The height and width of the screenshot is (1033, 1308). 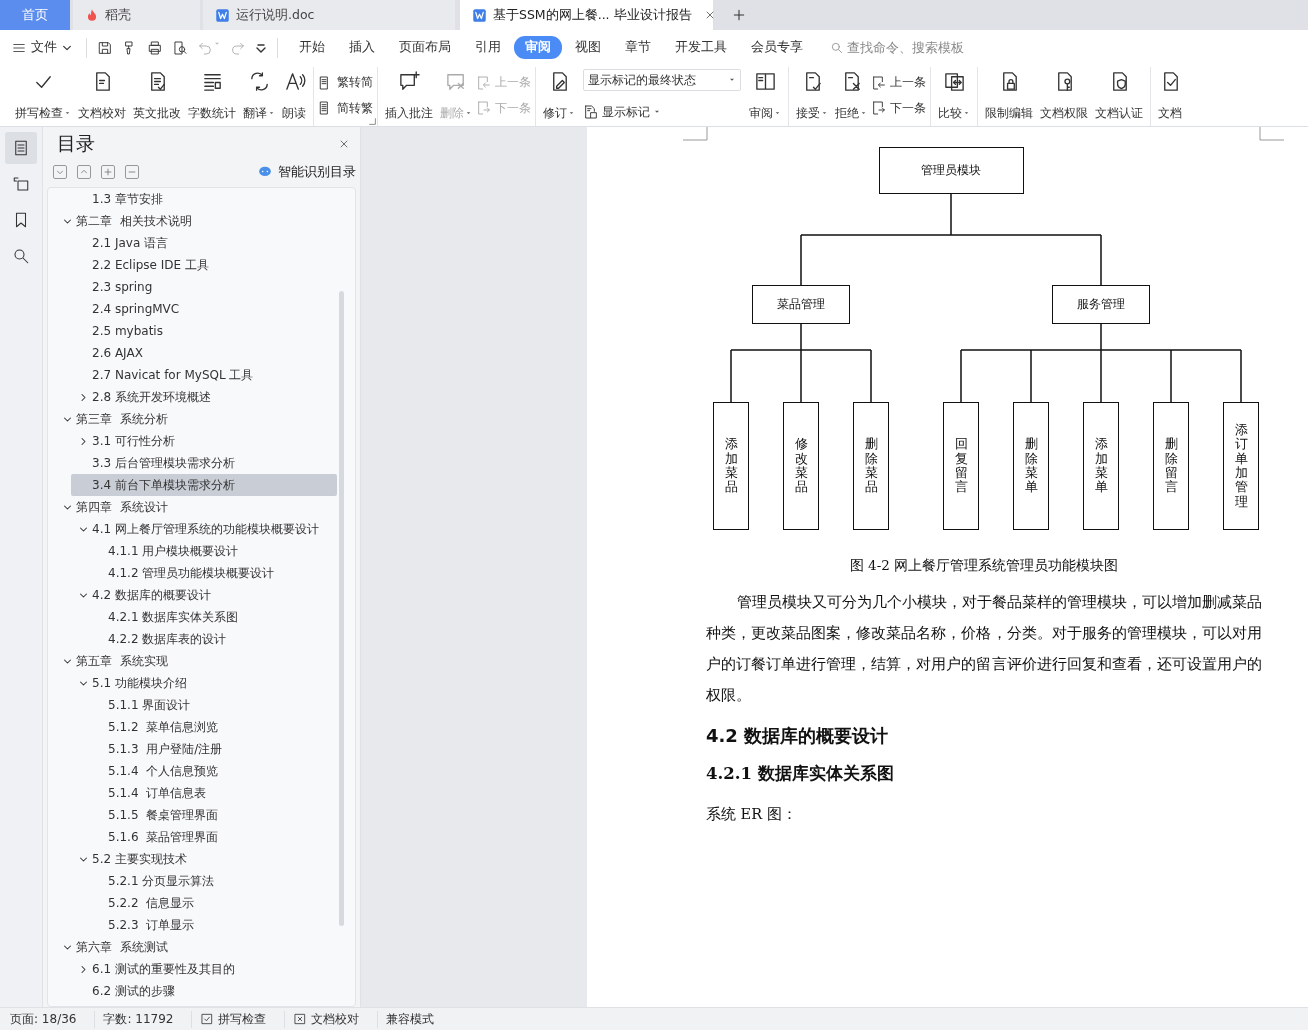 What do you see at coordinates (851, 96) in the screenshot?
I see `ribbon-button: 拒绝` at bounding box center [851, 96].